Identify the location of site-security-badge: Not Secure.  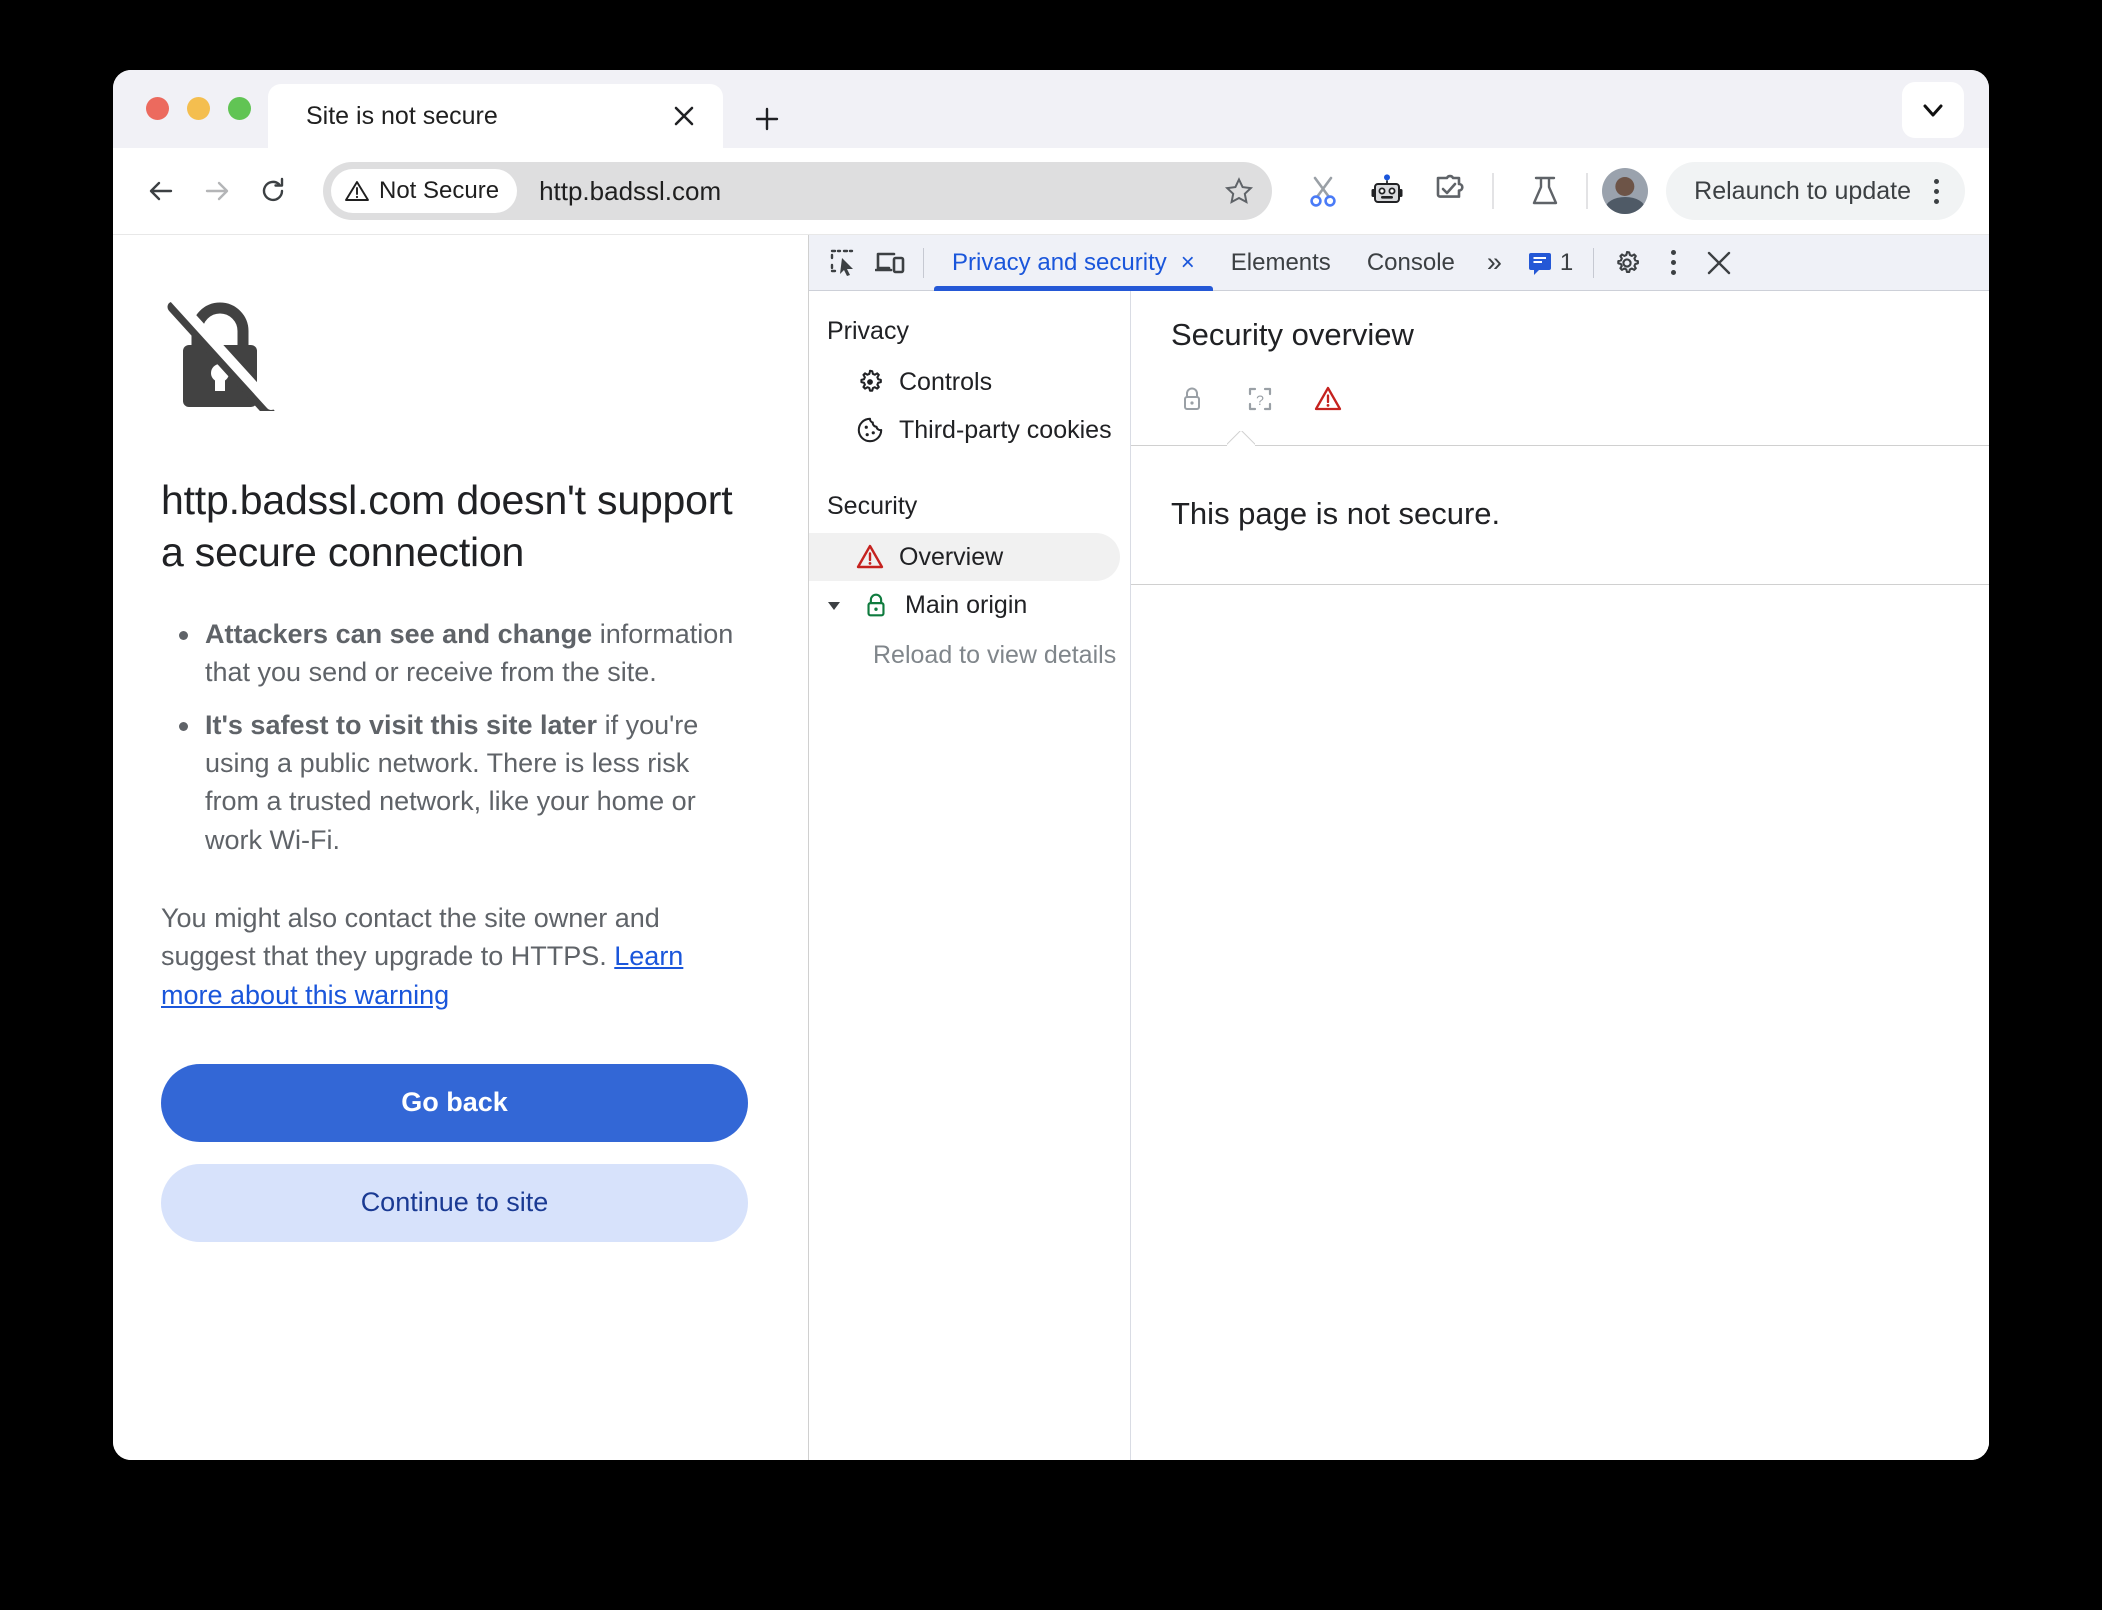
(424, 191).